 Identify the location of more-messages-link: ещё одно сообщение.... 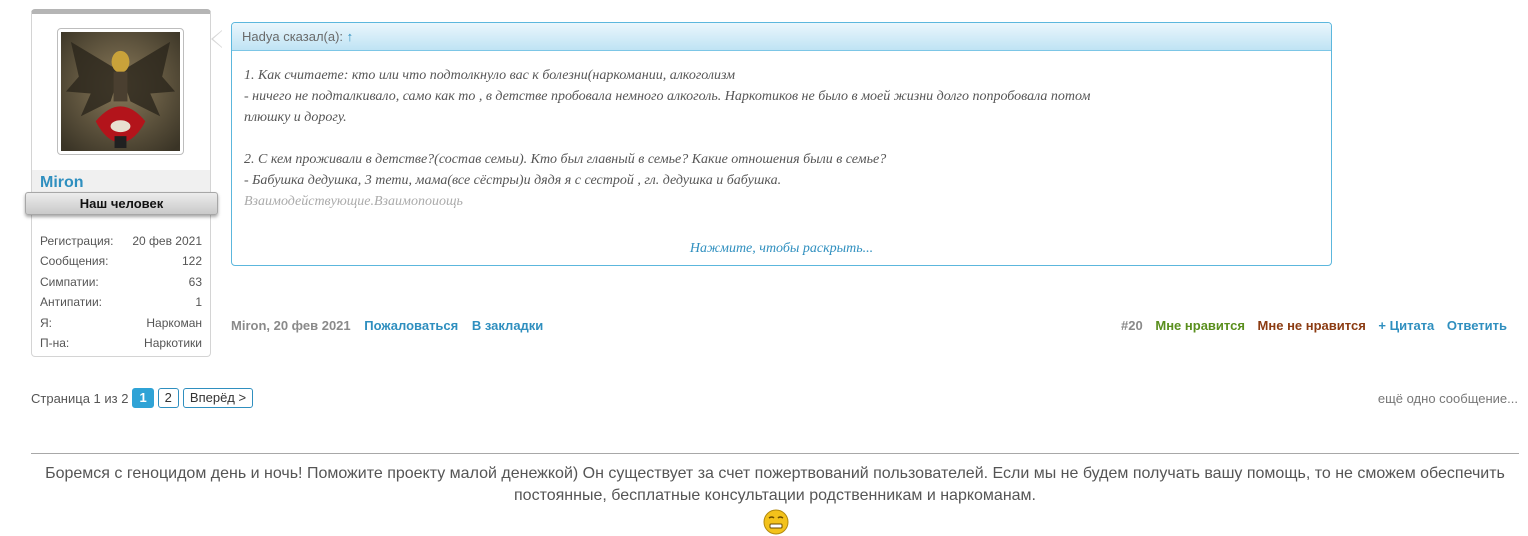
(1448, 398).